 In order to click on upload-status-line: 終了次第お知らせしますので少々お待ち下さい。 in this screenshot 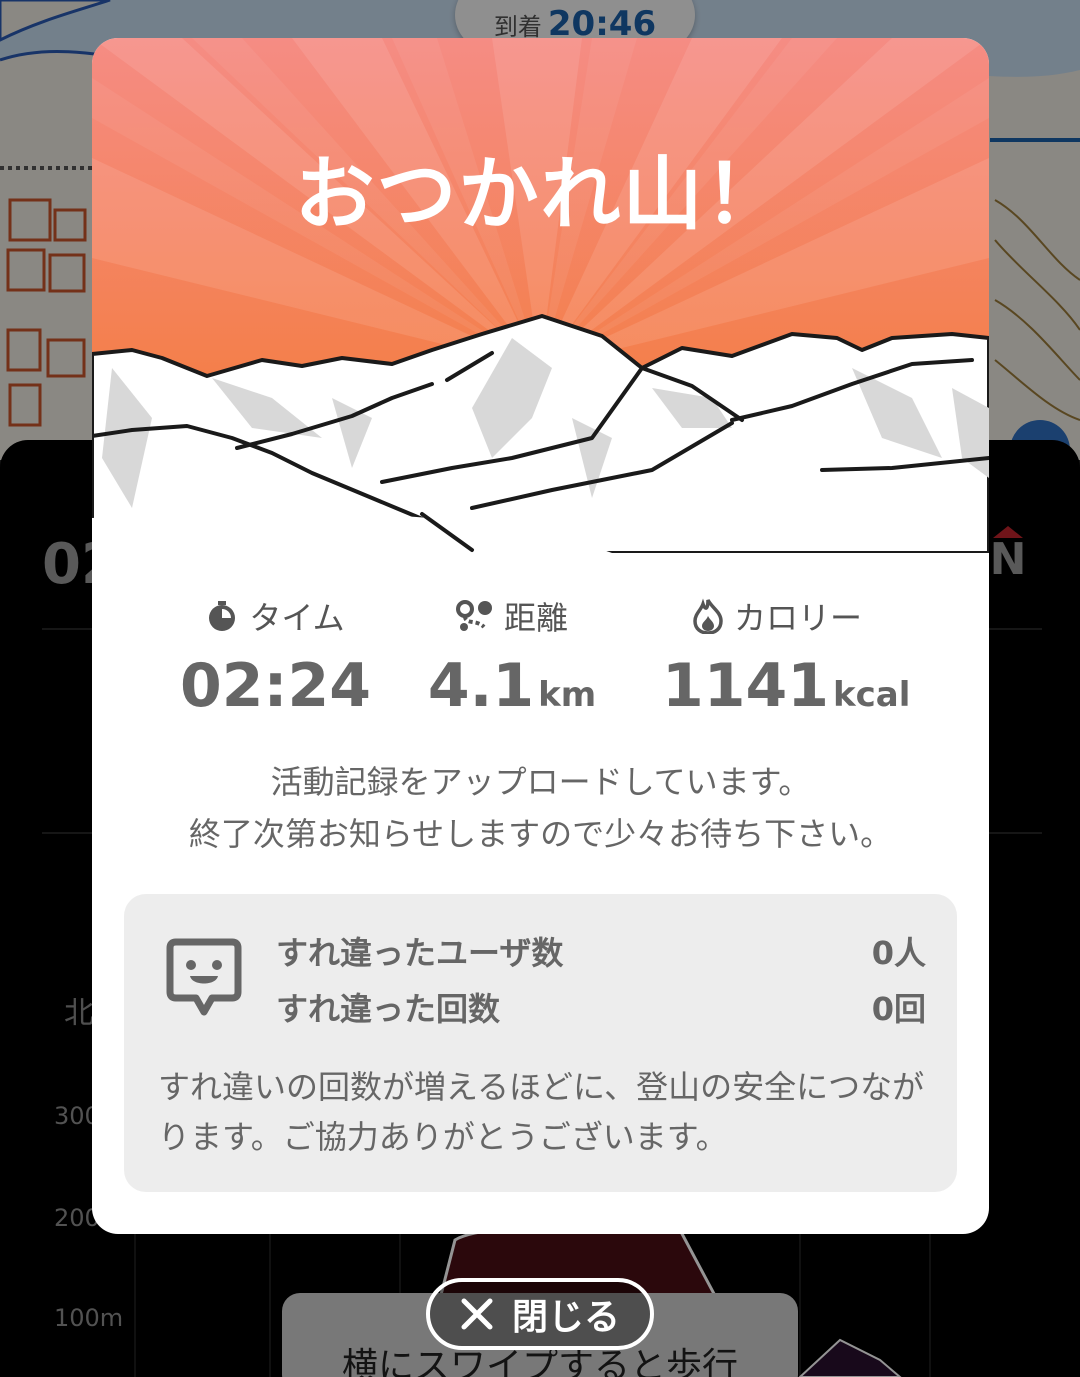, I will do `click(540, 834)`.